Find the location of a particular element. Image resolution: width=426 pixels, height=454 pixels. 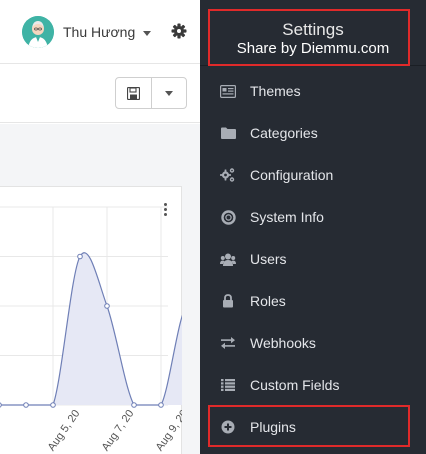

caret-down-icon is located at coordinates (169, 93).